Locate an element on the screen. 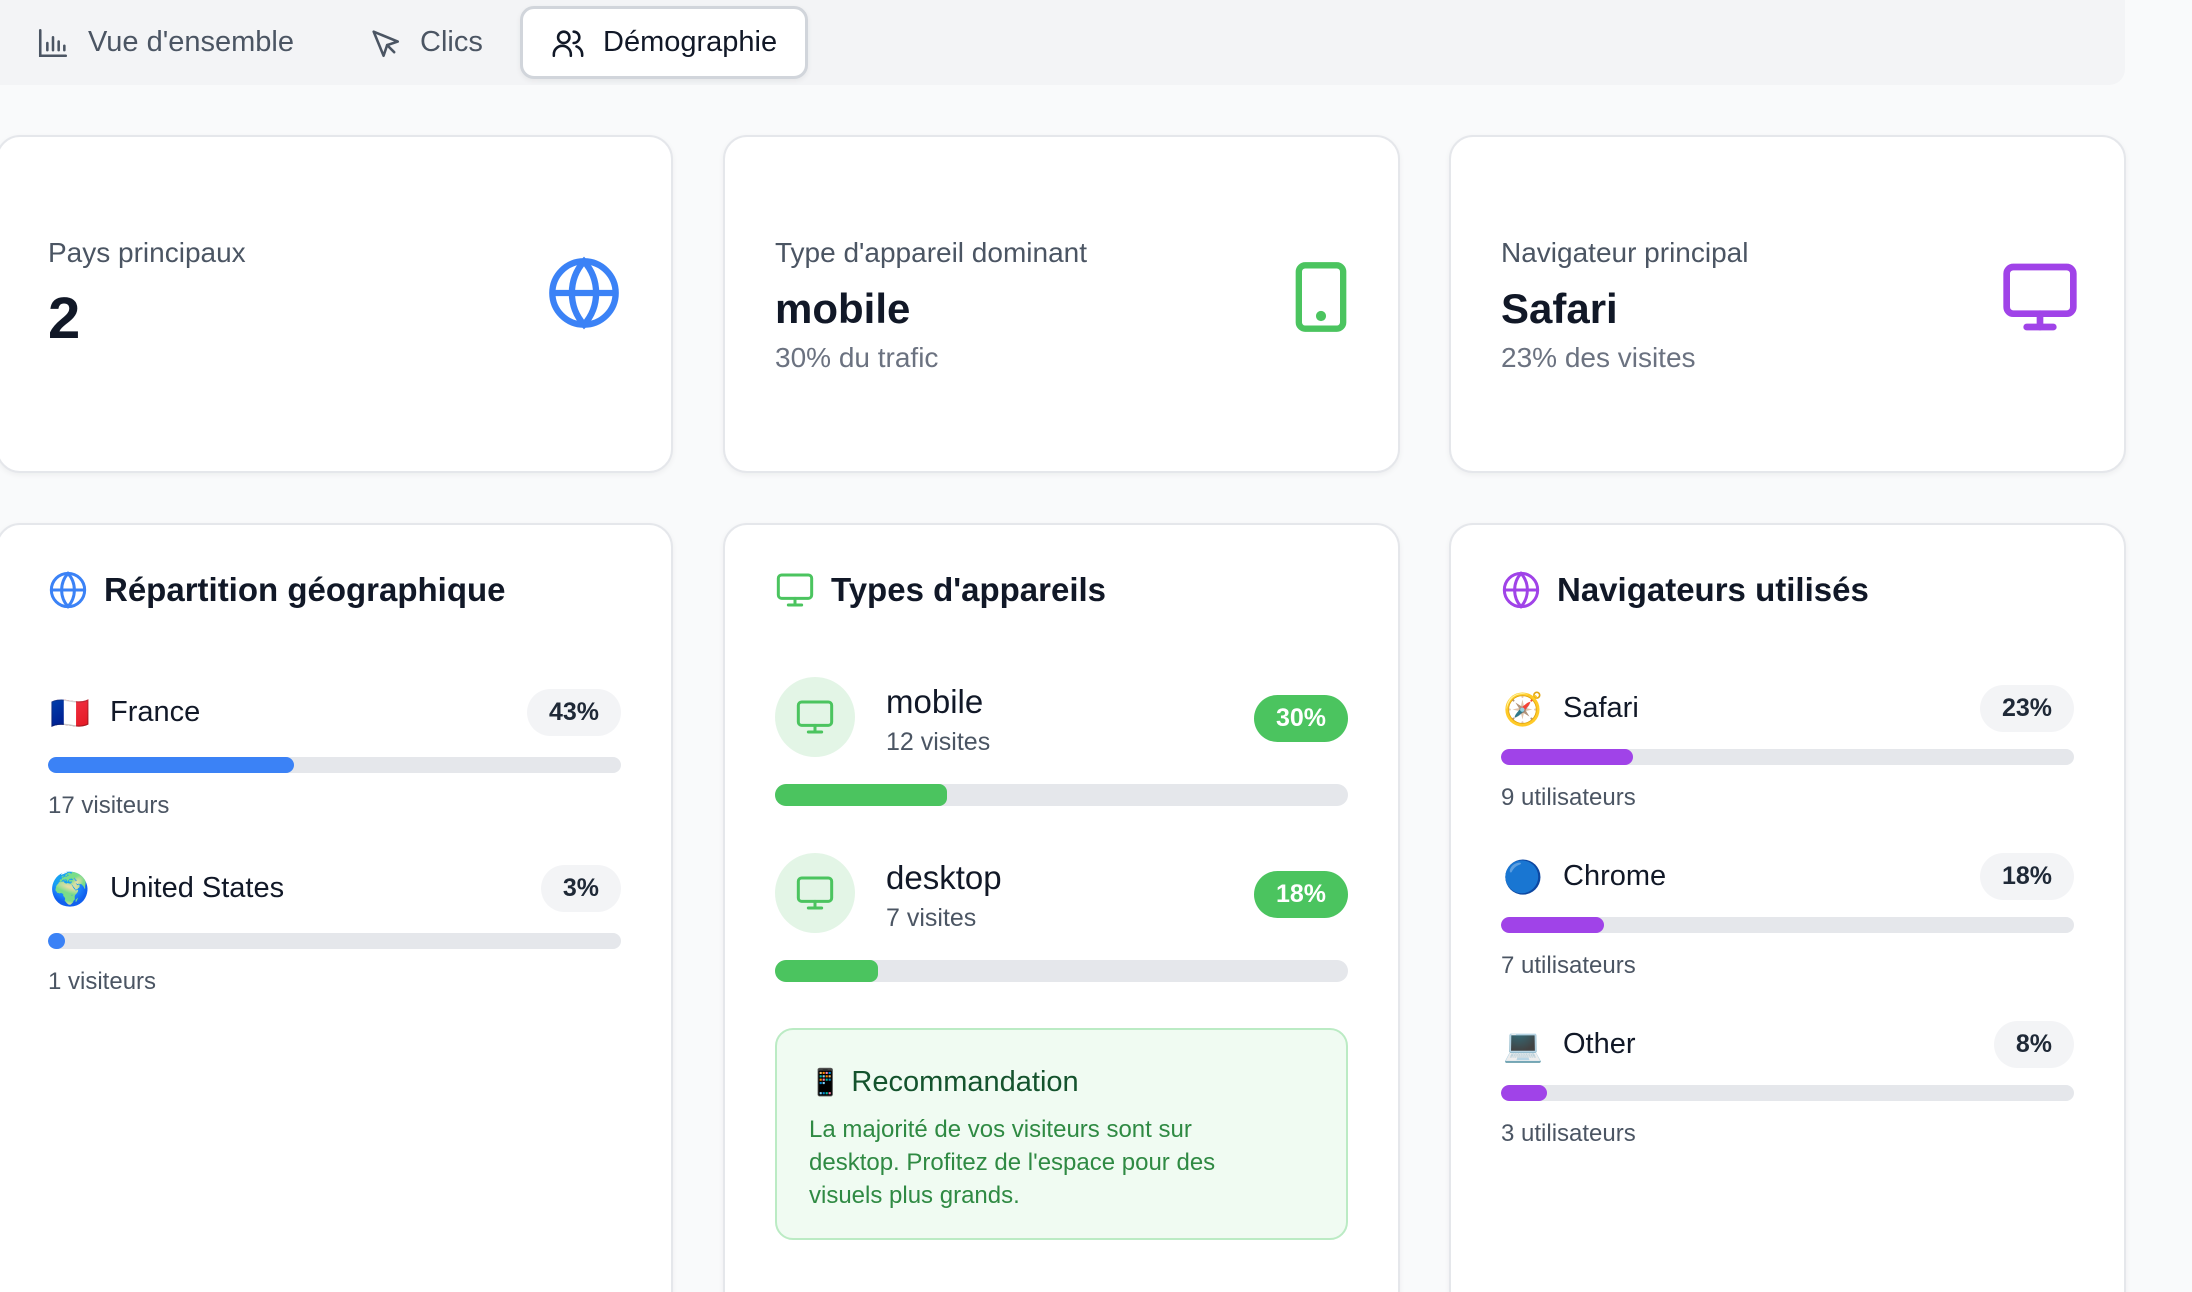 The width and height of the screenshot is (2192, 1292). browsers-title: Navigateurs utilisés is located at coordinates (1685, 590).